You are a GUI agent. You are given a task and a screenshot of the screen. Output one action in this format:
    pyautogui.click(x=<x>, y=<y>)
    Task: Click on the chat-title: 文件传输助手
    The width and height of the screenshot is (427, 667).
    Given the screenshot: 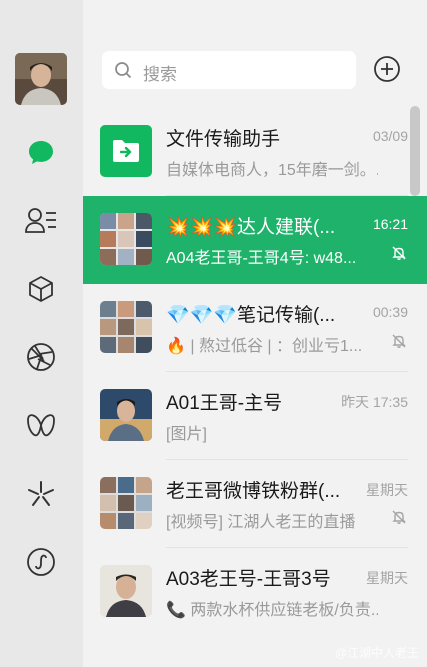 What is the action you would take?
    pyautogui.click(x=223, y=139)
    